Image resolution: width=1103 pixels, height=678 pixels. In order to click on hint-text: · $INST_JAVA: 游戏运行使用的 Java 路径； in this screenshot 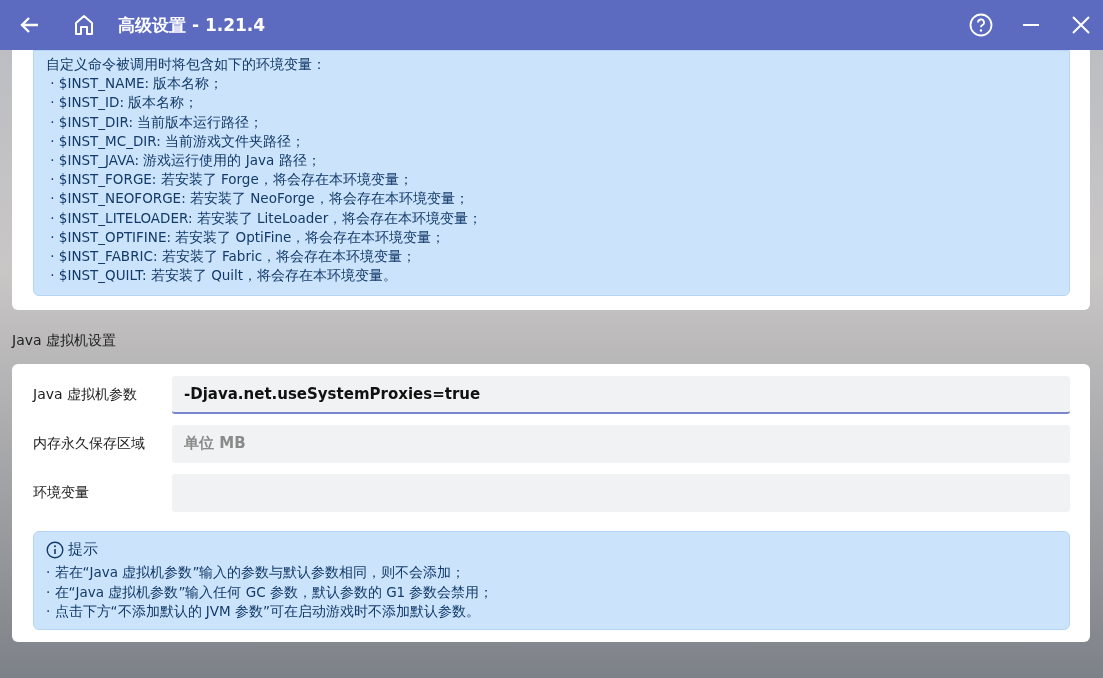, I will do `click(185, 160)`.